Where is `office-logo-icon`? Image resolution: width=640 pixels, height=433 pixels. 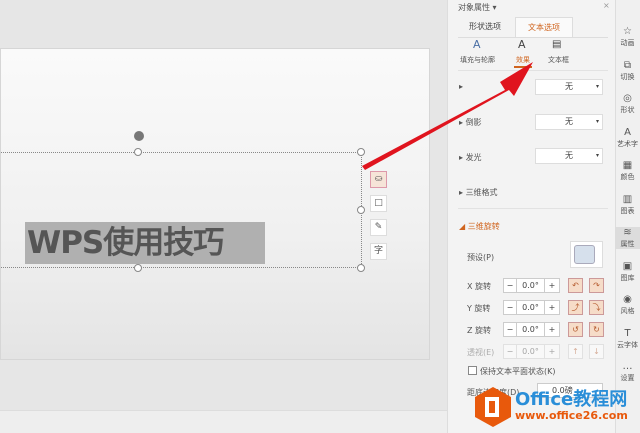 office-logo-icon is located at coordinates (493, 407).